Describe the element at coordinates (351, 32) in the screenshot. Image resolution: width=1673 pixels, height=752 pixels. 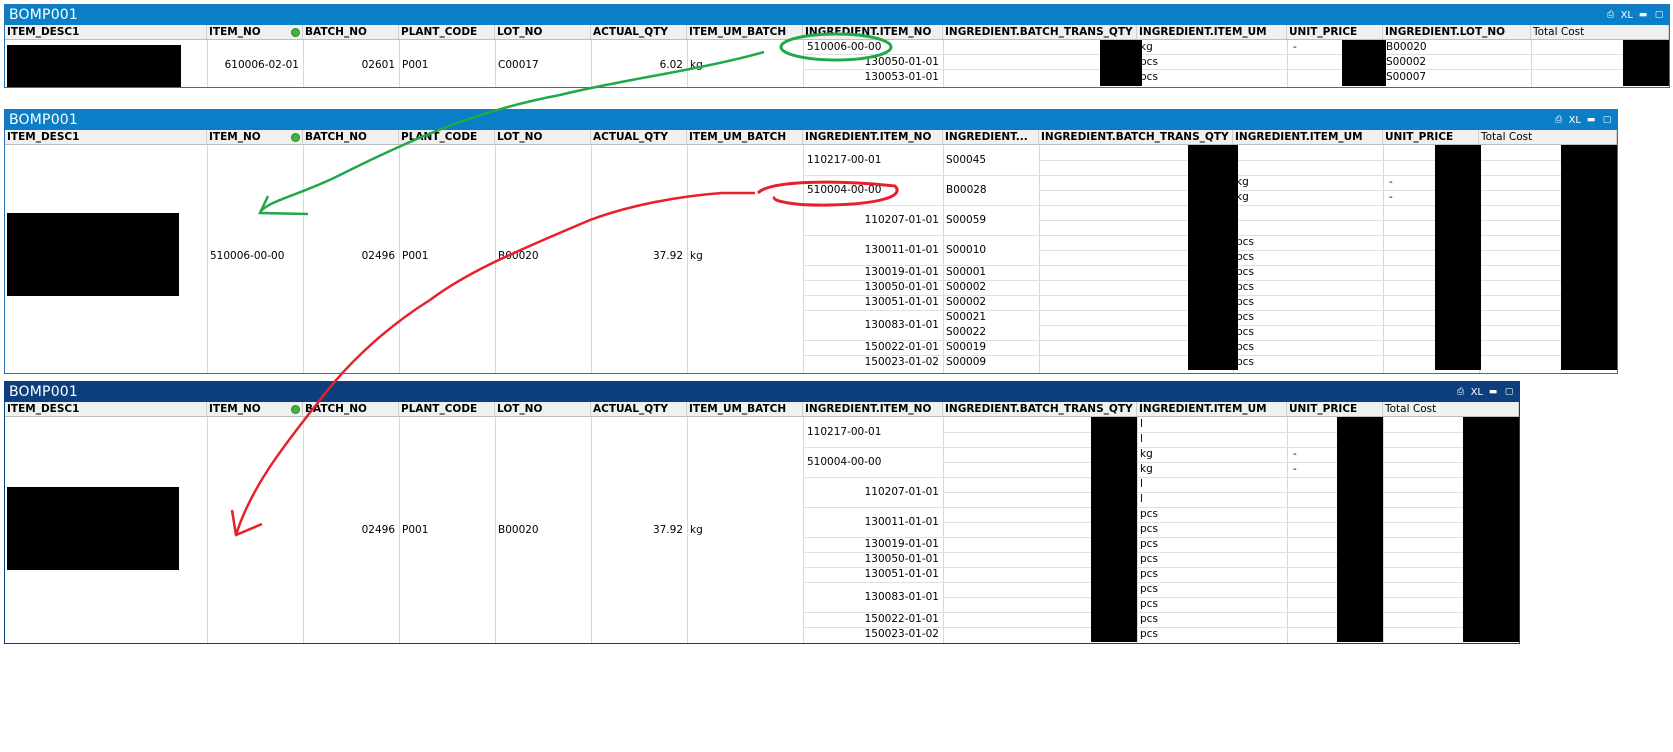
I see `col-header-batch-no: BATCH_NO` at that location.